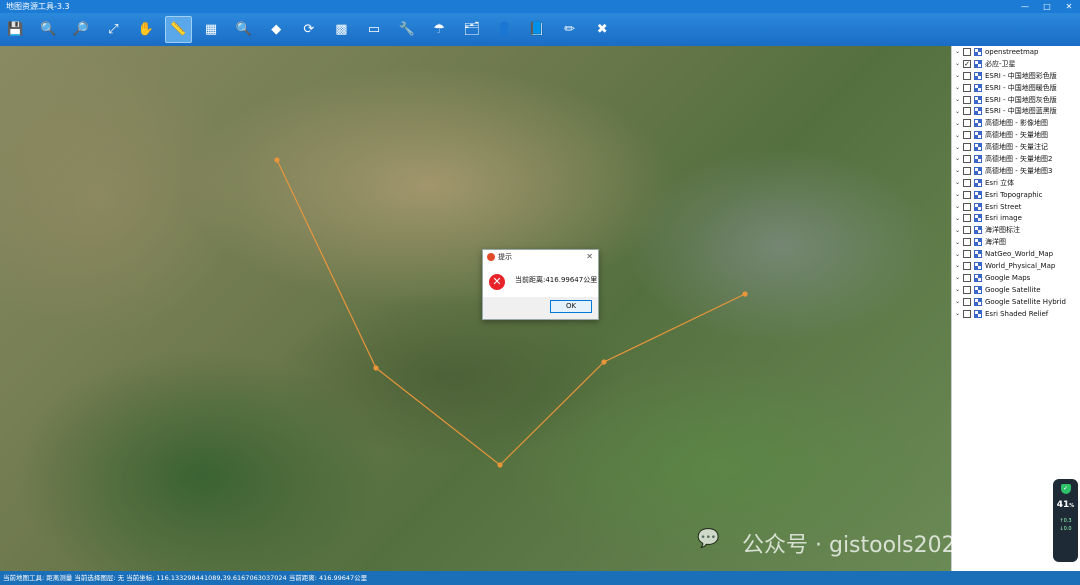 Image resolution: width=1080 pixels, height=585 pixels. I want to click on refresh-button: ⟳, so click(308, 29).